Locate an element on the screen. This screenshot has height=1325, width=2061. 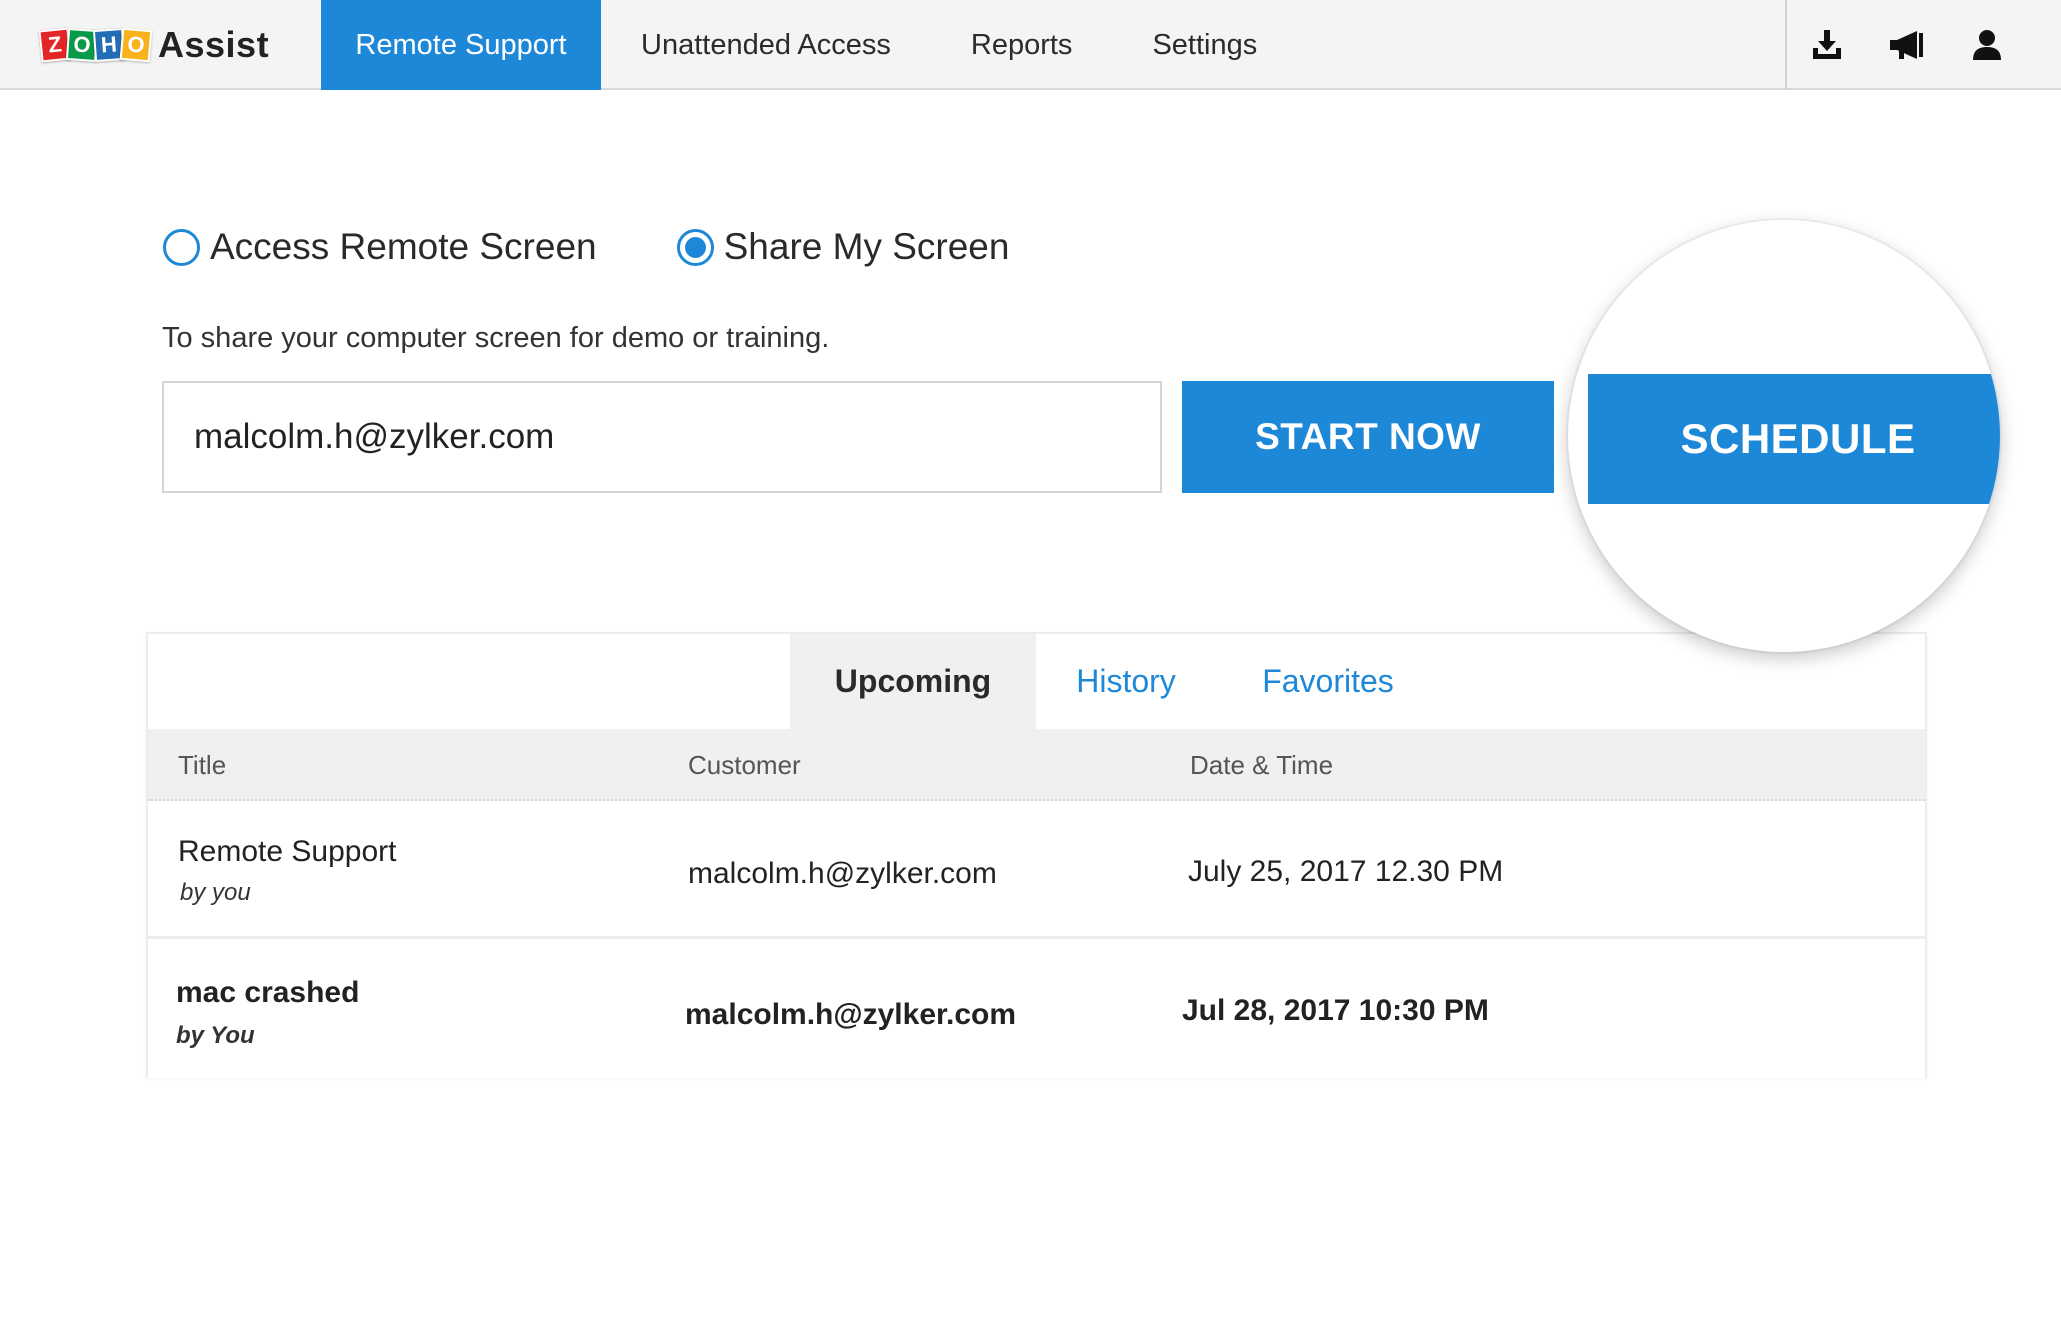
top-actions is located at coordinates (1923, 45).